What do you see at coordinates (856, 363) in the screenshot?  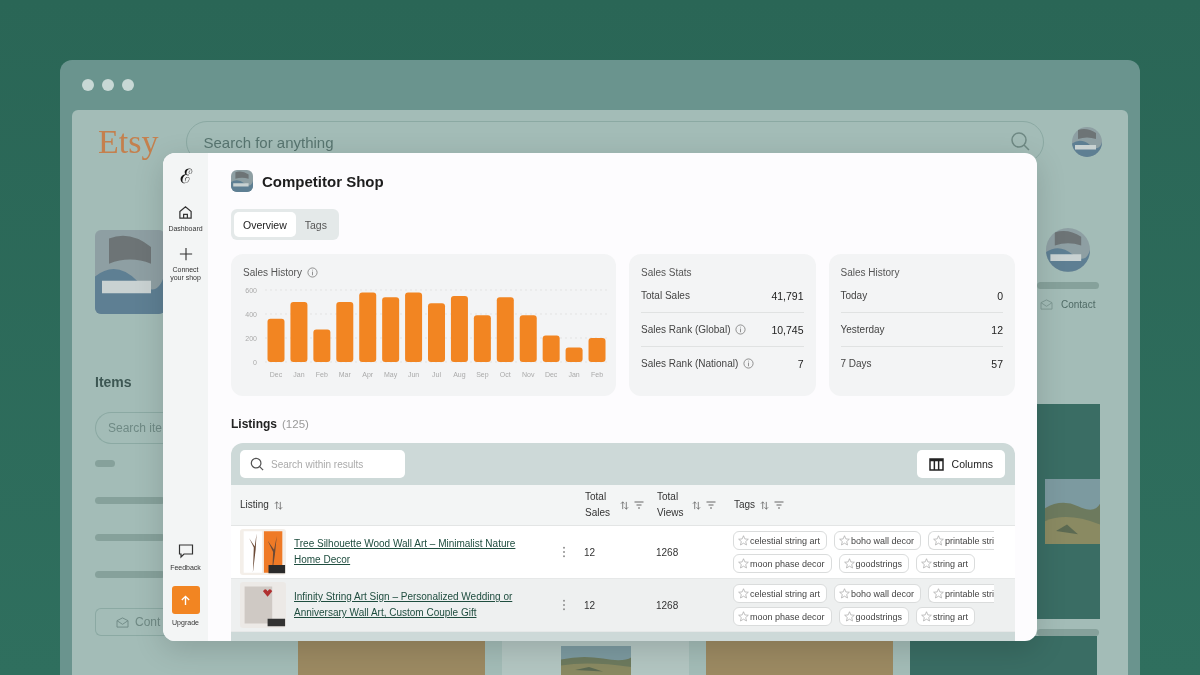 I see `stat-label: 7 Days` at bounding box center [856, 363].